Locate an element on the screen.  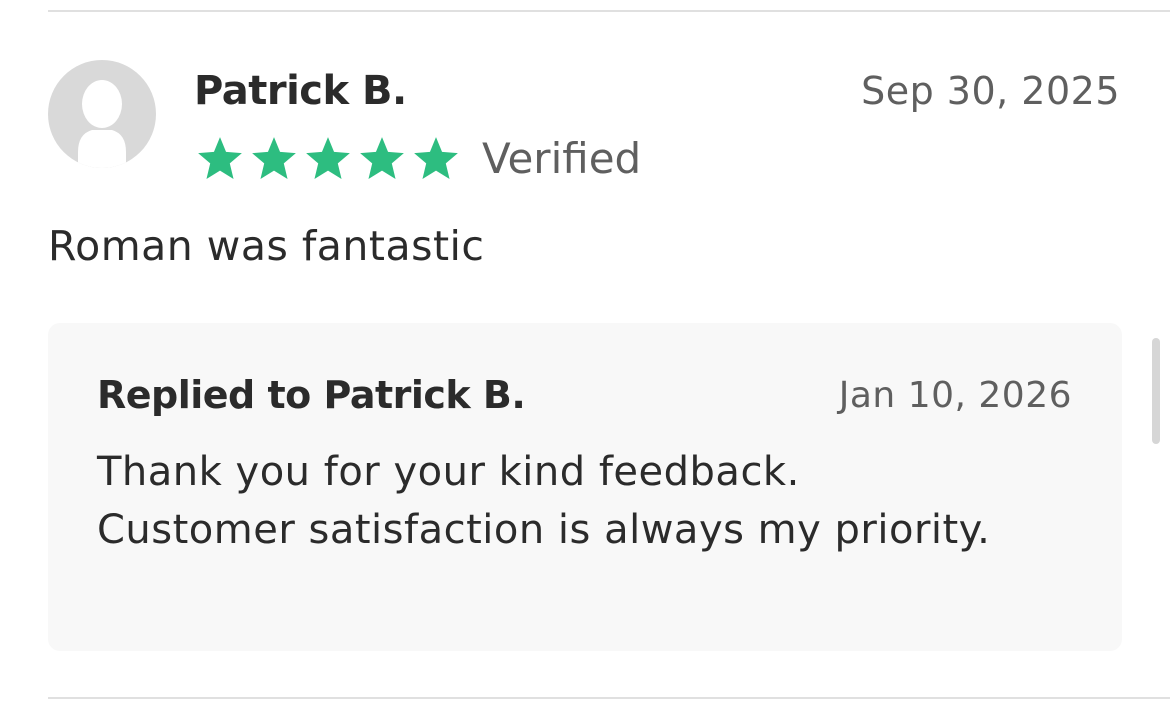
scrollbar is located at coordinates (1156, 391).